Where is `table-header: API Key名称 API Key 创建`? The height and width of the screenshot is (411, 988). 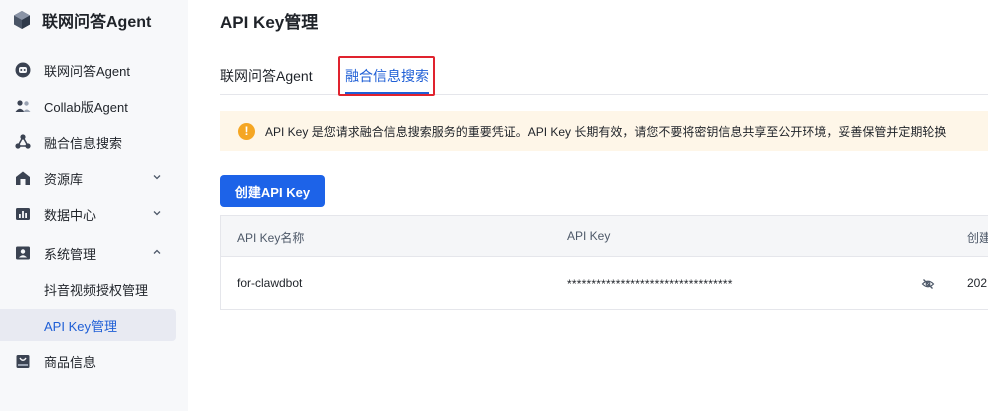
table-header: API Key名称 API Key 创建 is located at coordinates (604, 236).